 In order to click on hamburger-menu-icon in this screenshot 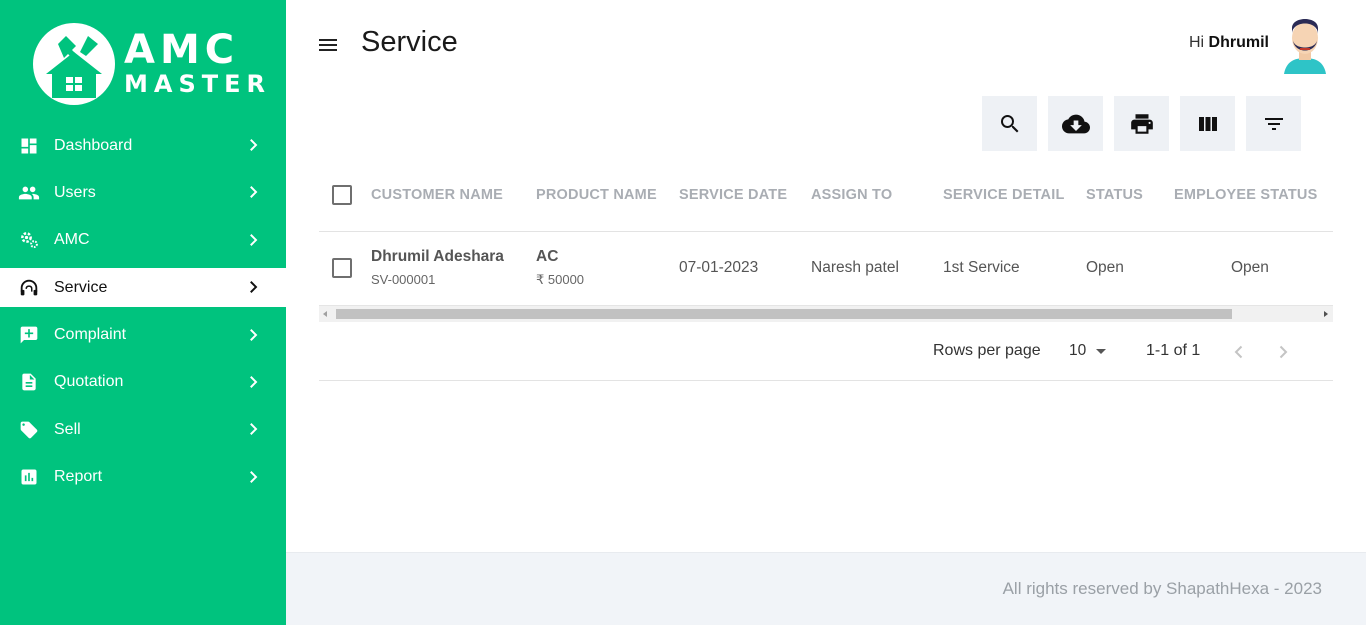, I will do `click(328, 45)`.